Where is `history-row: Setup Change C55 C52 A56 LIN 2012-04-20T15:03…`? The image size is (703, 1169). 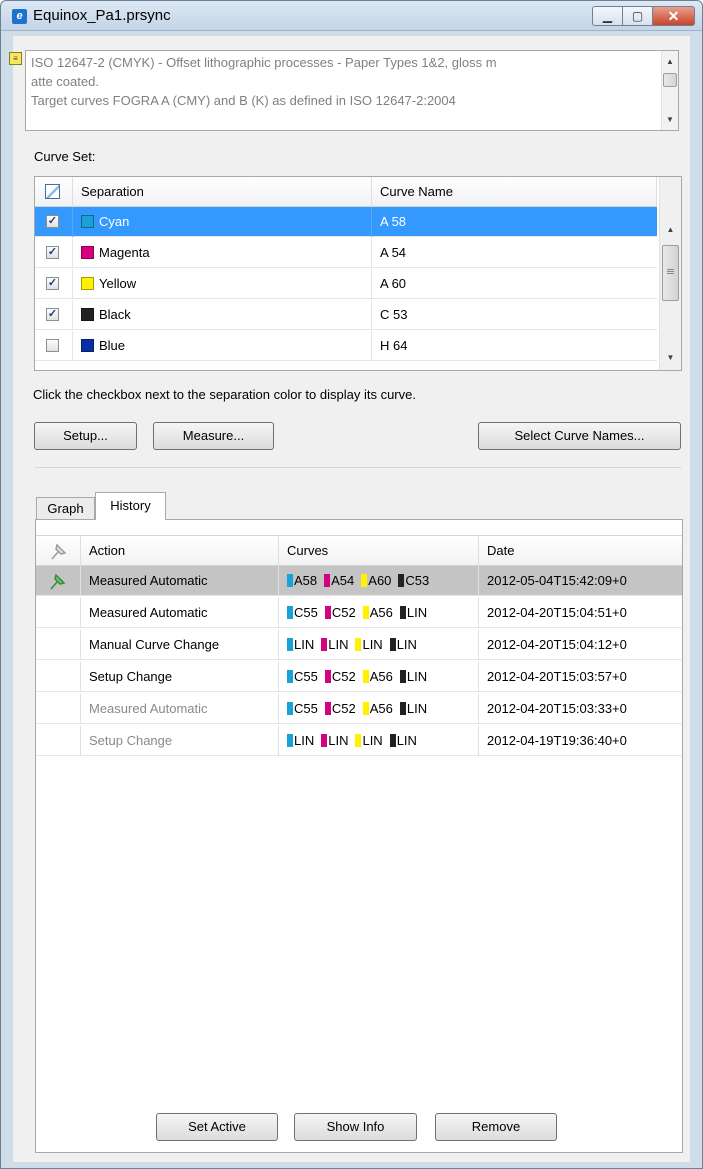
history-row: Setup Change C55 C52 A56 LIN 2012-04-20T15:03… is located at coordinates (359, 677).